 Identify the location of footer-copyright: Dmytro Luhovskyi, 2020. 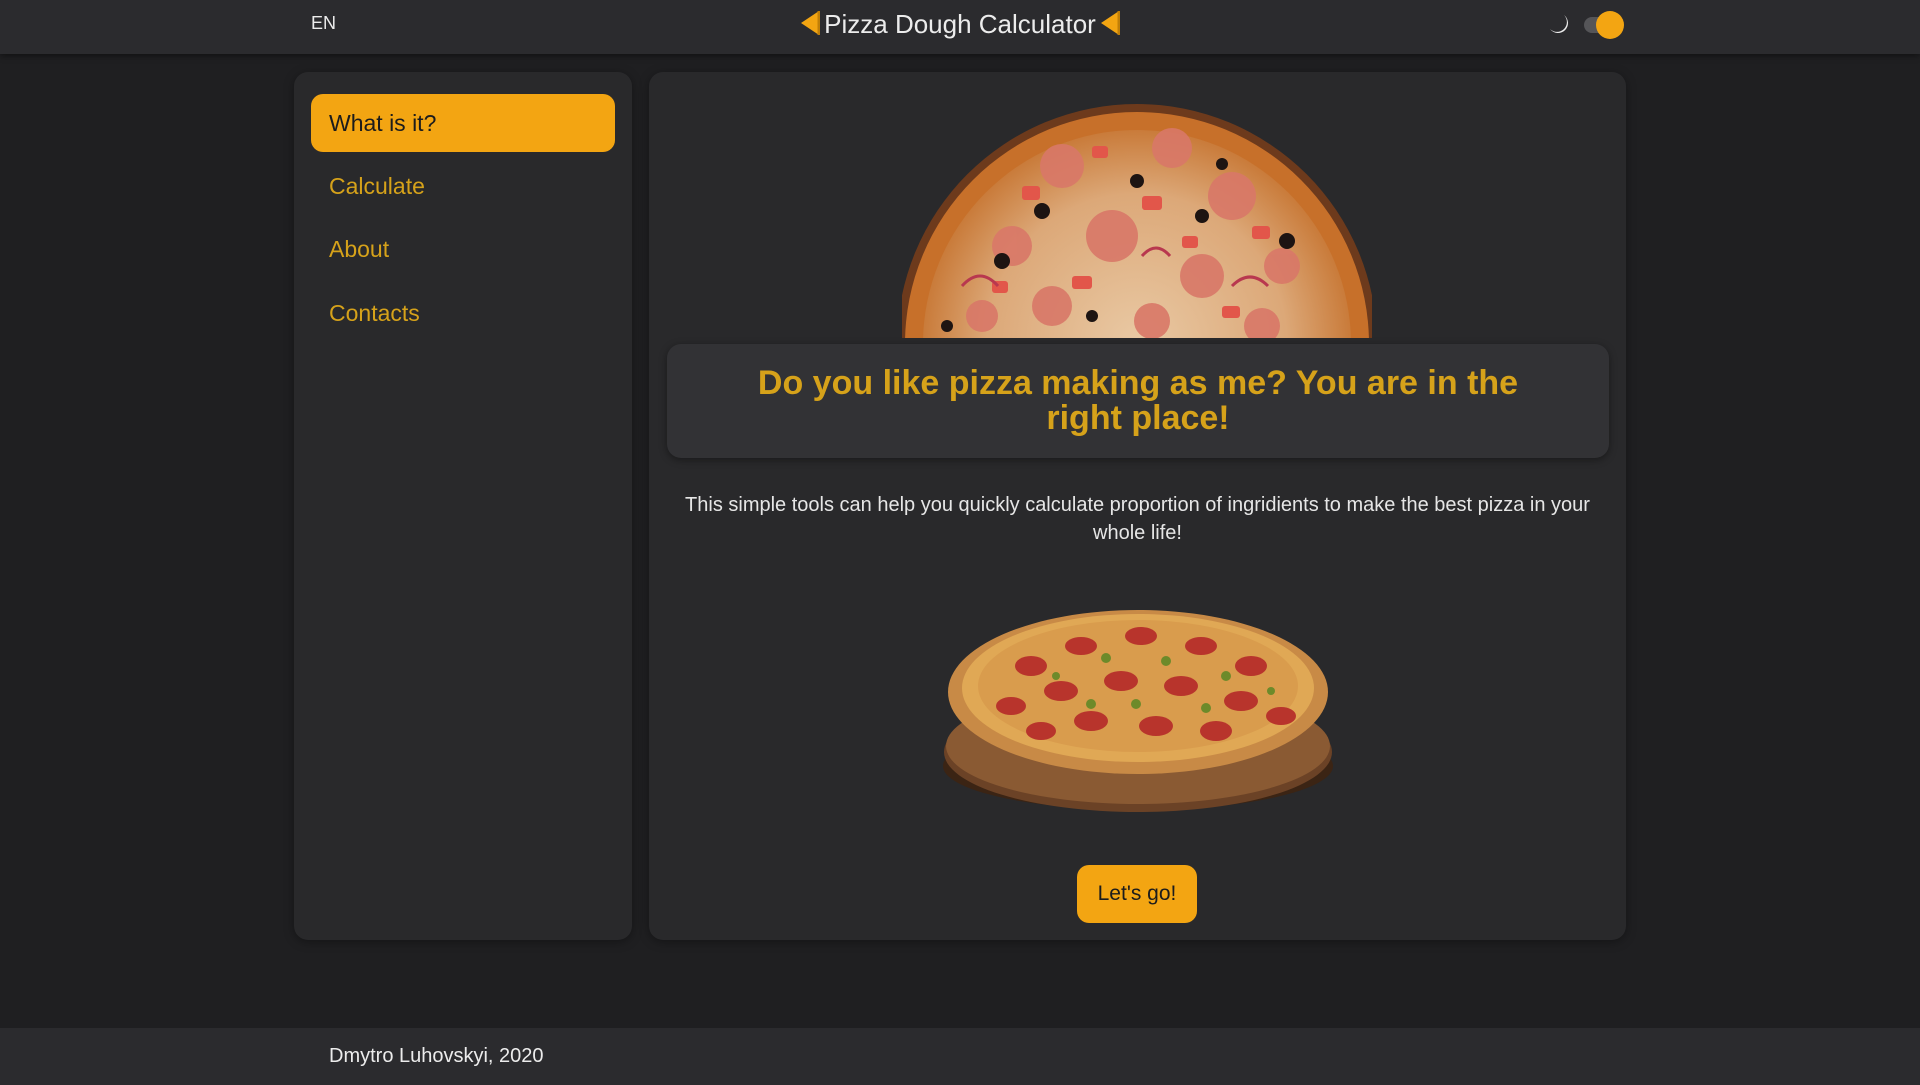
(436, 1056).